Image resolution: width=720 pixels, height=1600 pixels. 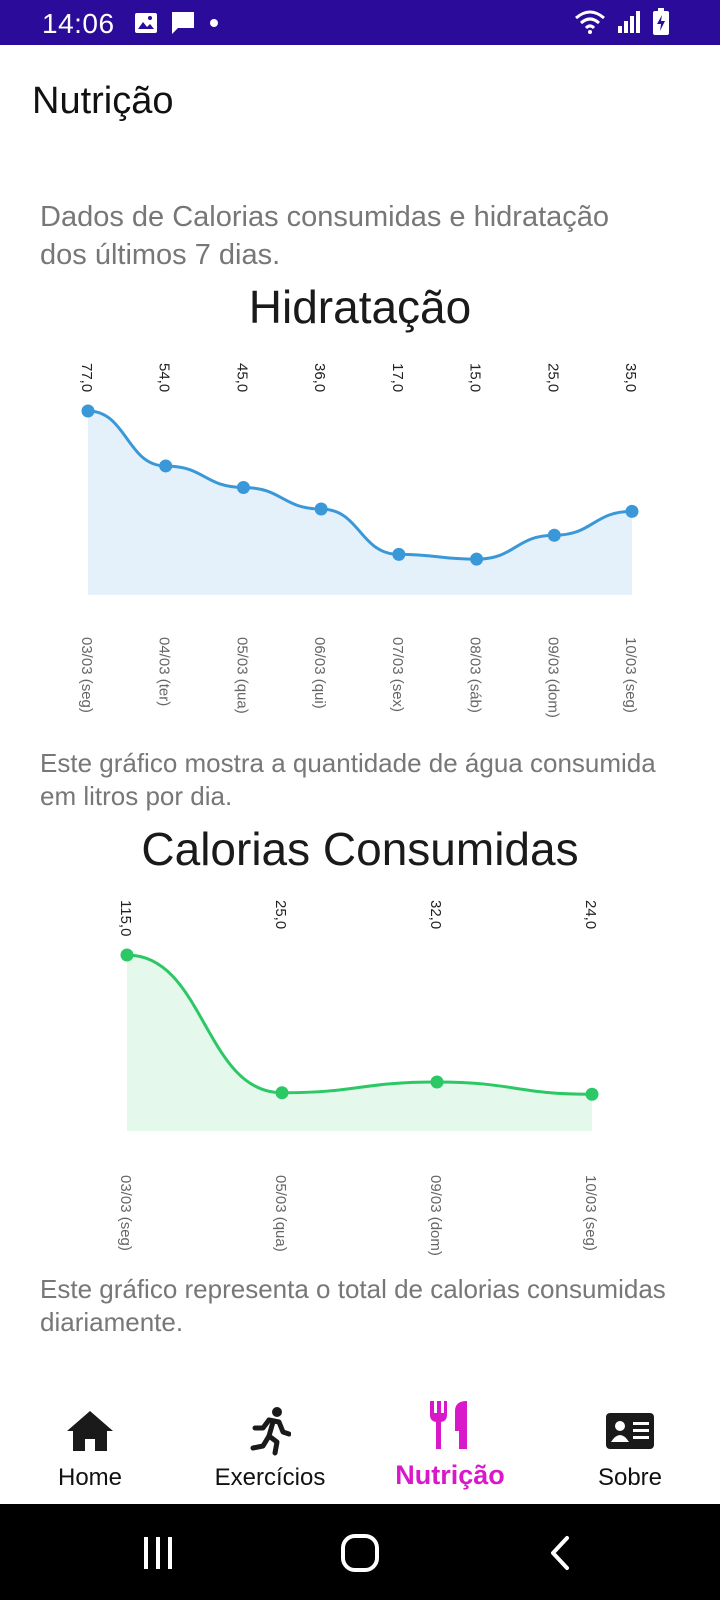 I want to click on nav-home-label: Home, so click(x=90, y=1477).